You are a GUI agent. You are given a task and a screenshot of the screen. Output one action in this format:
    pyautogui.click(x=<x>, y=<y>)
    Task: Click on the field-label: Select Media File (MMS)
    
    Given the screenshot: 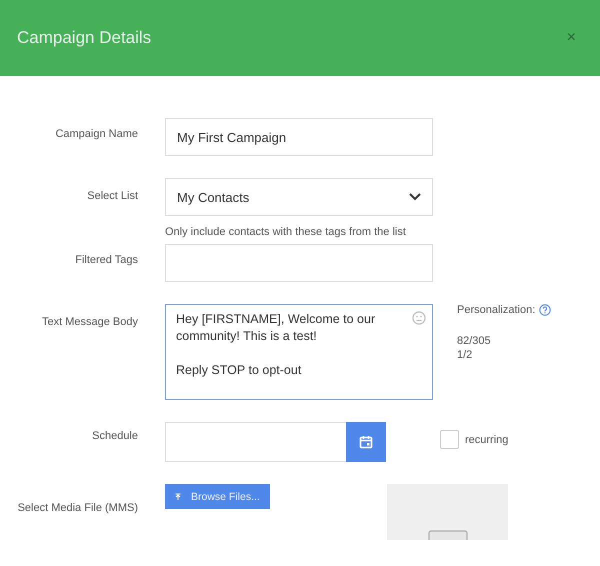 What is the action you would take?
    pyautogui.click(x=77, y=508)
    